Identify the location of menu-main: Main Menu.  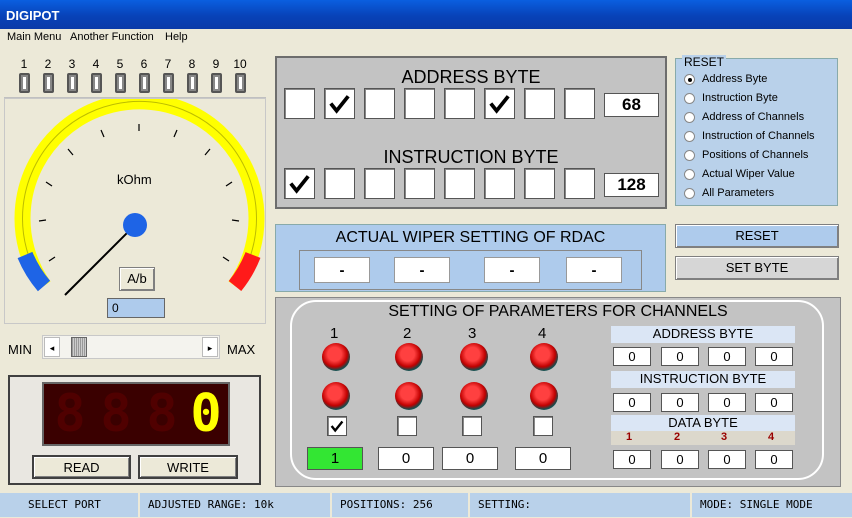
(34, 37).